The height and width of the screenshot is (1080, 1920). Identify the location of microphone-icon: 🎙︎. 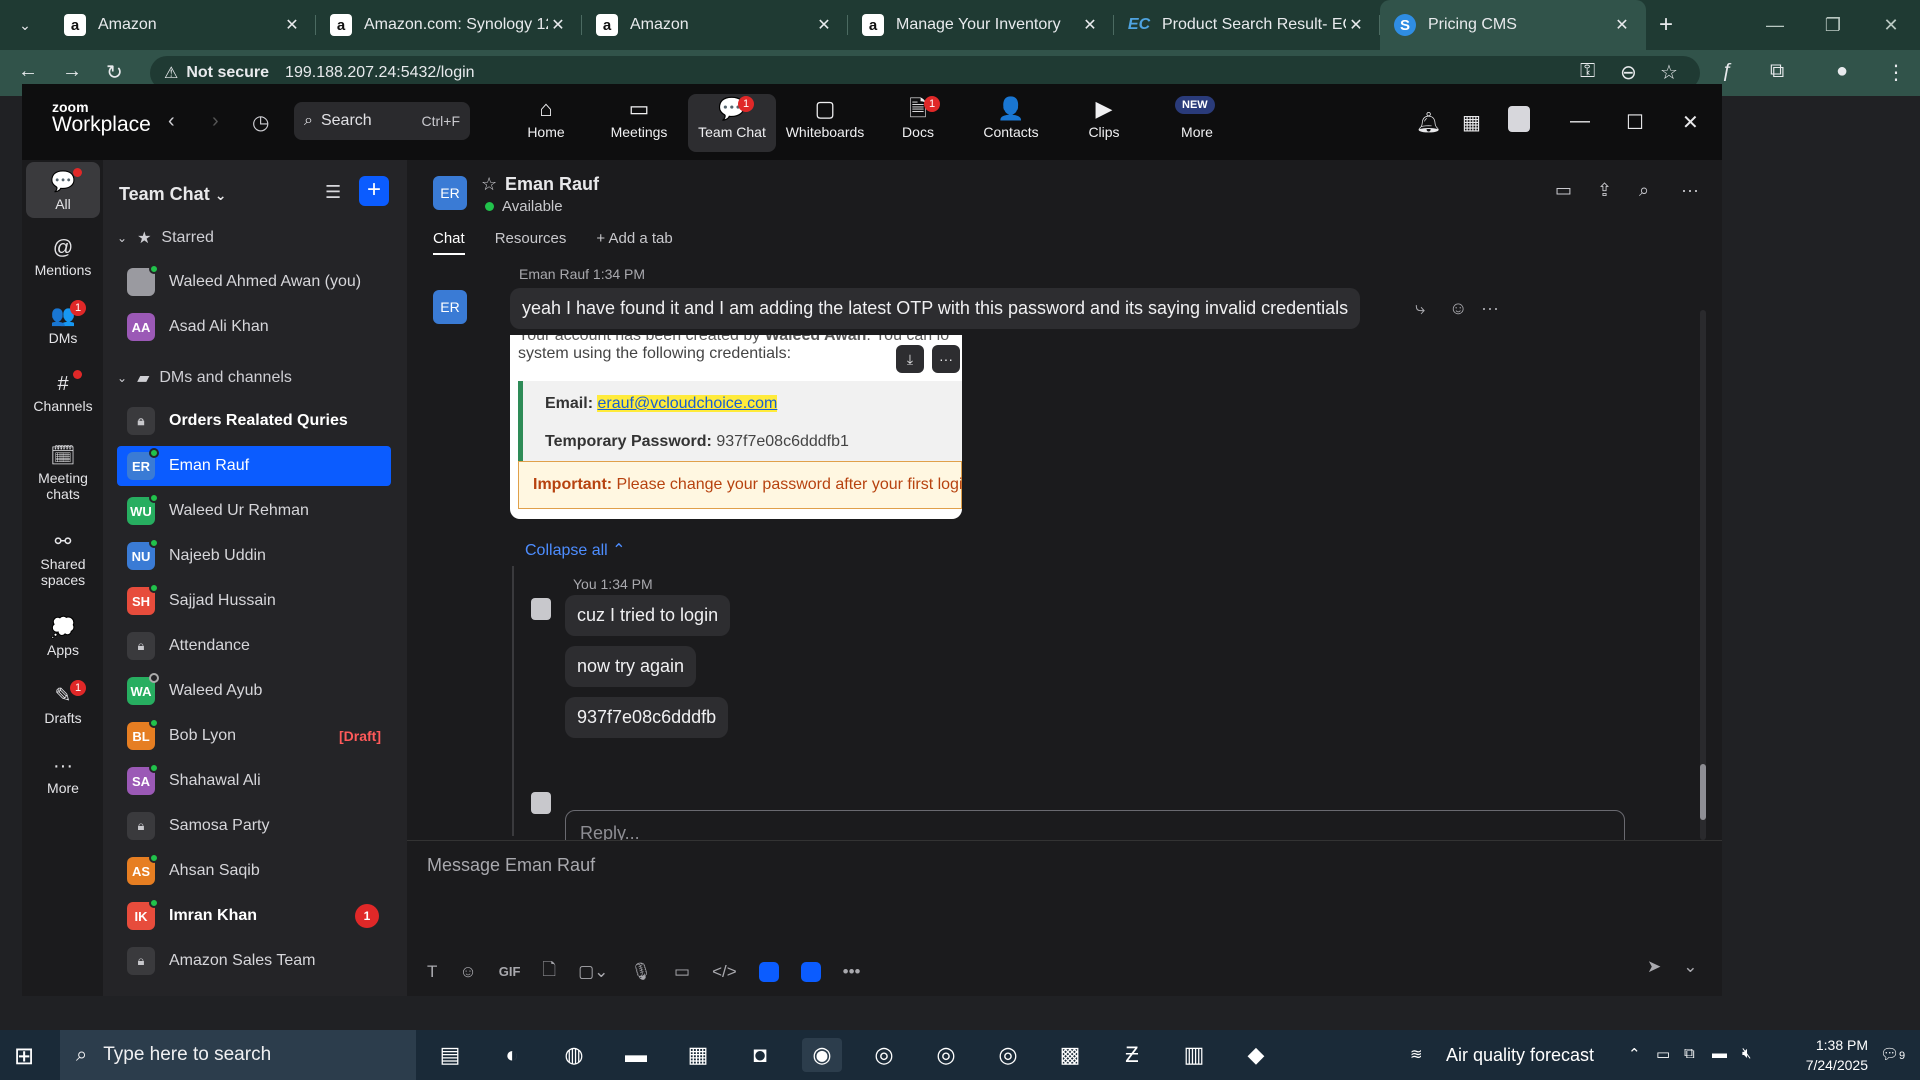
(641, 972).